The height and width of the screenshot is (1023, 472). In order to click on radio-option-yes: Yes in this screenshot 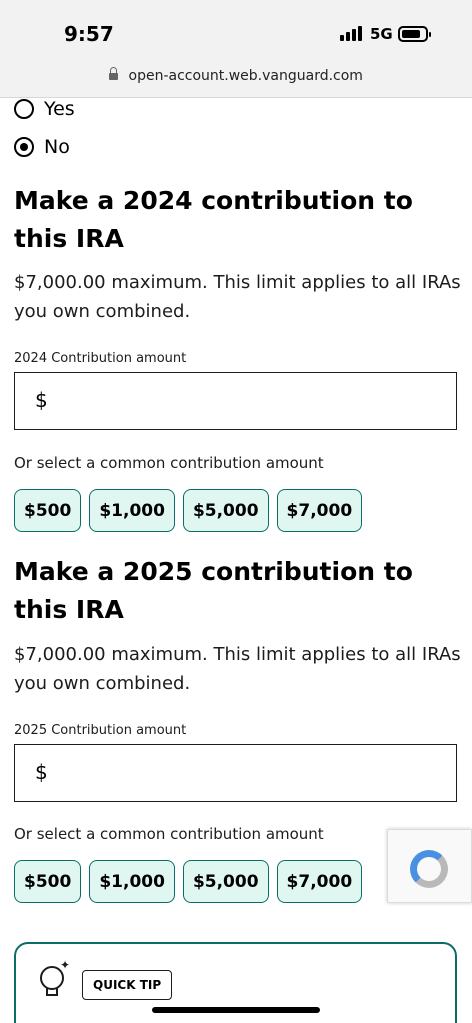, I will do `click(44, 109)`.